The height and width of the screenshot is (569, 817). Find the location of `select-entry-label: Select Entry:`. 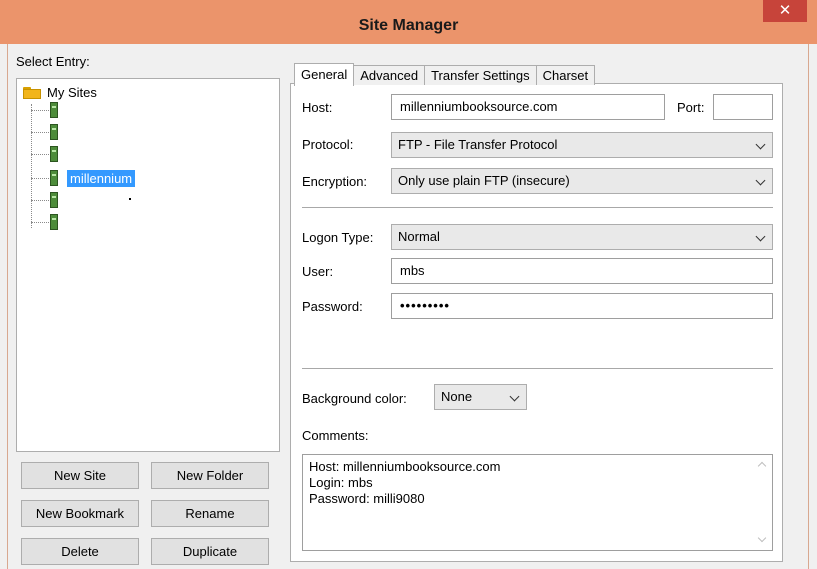

select-entry-label: Select Entry: is located at coordinates (53, 61).